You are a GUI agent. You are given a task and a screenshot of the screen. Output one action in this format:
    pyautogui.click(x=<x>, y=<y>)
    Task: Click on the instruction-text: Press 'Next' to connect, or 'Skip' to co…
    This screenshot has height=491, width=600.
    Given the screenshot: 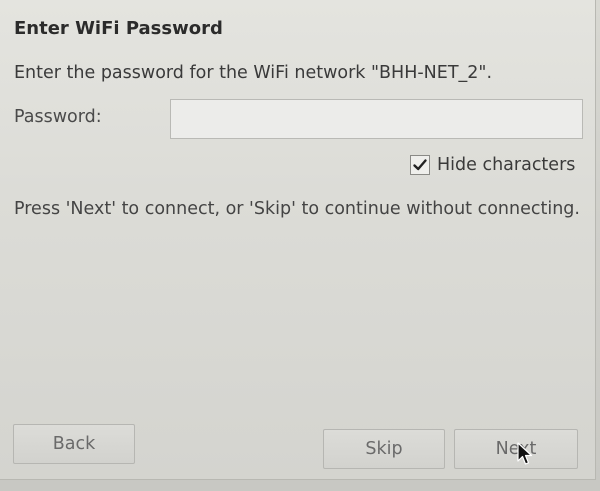 What is the action you would take?
    pyautogui.click(x=297, y=209)
    